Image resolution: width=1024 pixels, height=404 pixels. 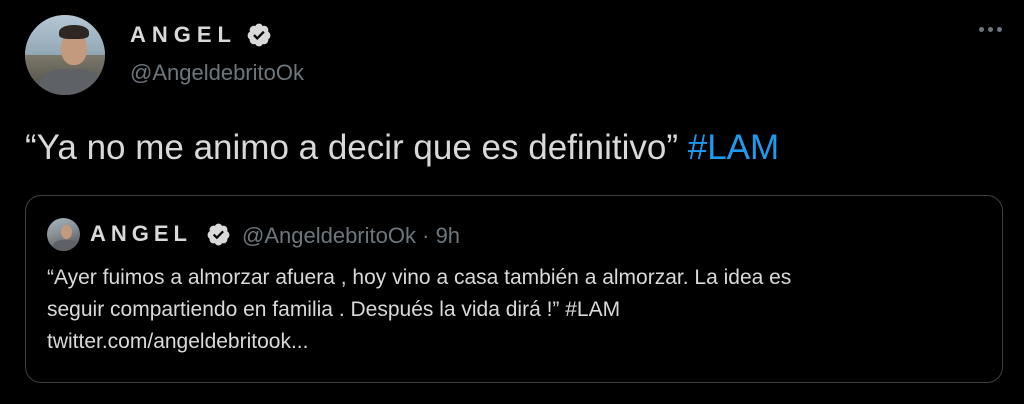 What do you see at coordinates (183, 35) in the screenshot?
I see `author-name: ANGEL` at bounding box center [183, 35].